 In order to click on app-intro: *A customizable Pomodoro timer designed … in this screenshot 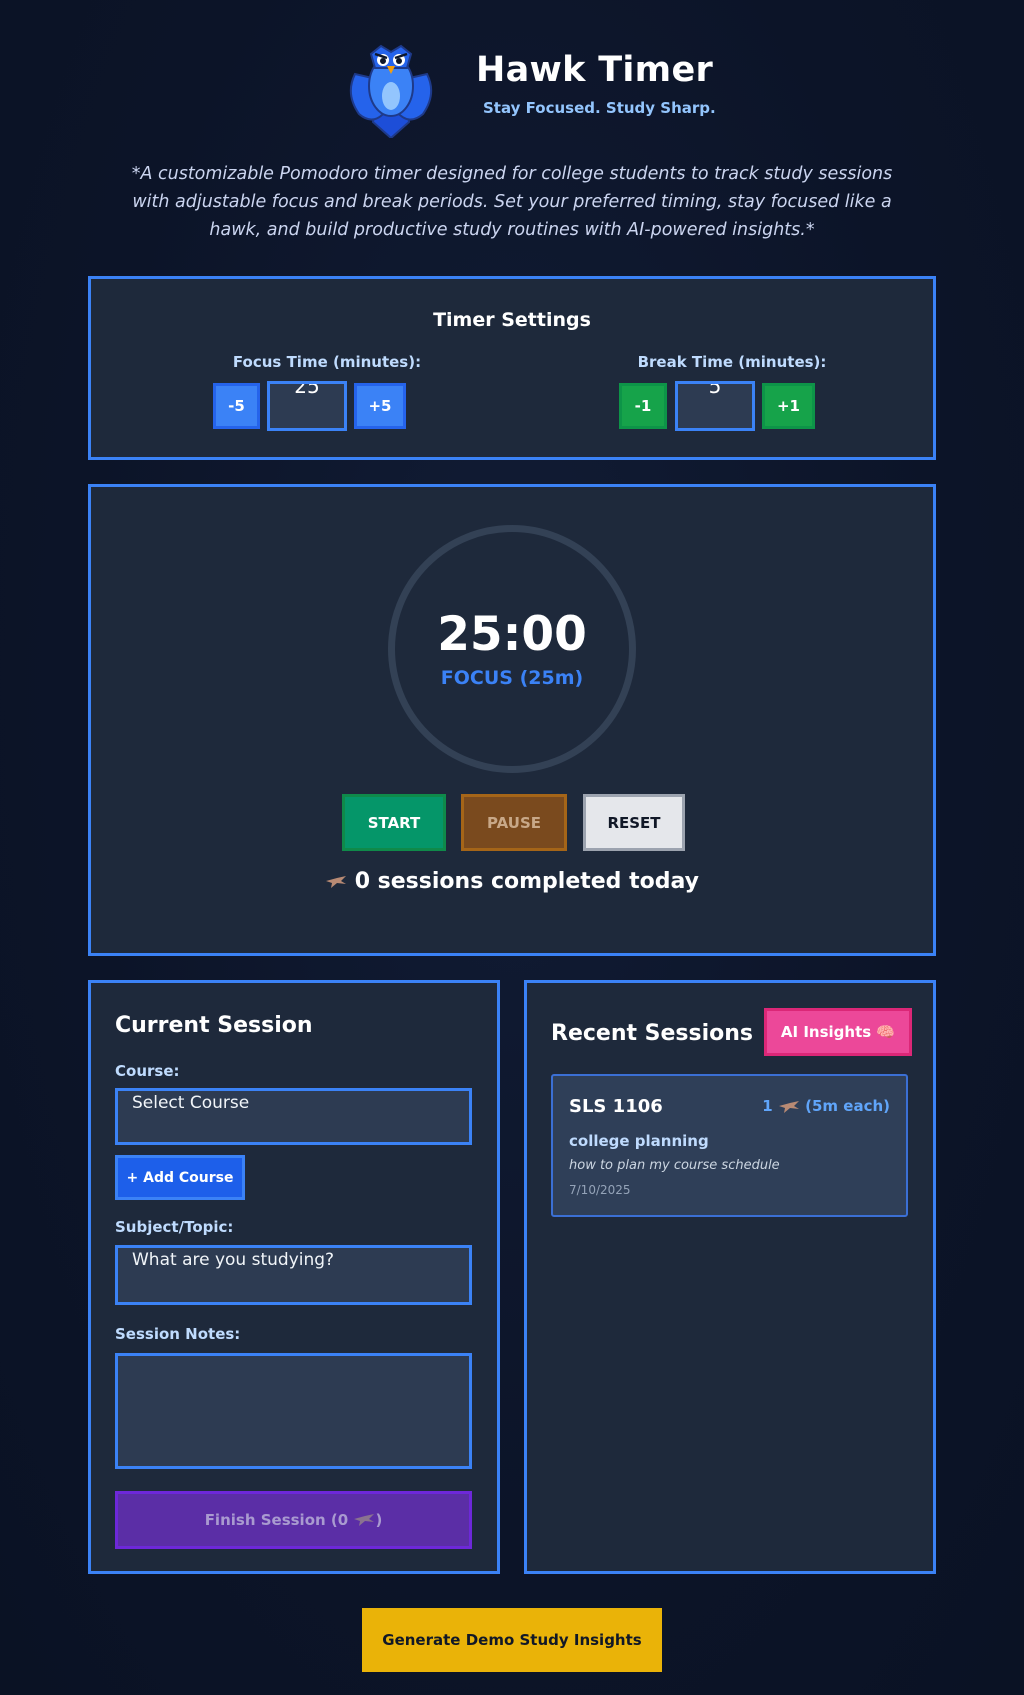, I will do `click(512, 202)`.